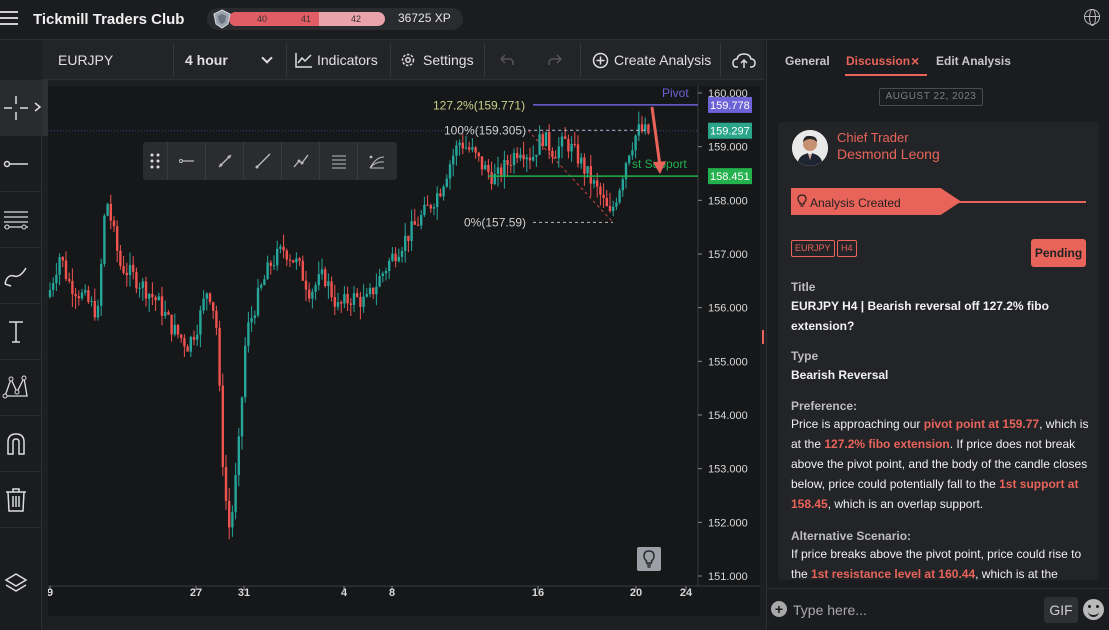  I want to click on tab-edit-analysis: Edit Analysis, so click(973, 61).